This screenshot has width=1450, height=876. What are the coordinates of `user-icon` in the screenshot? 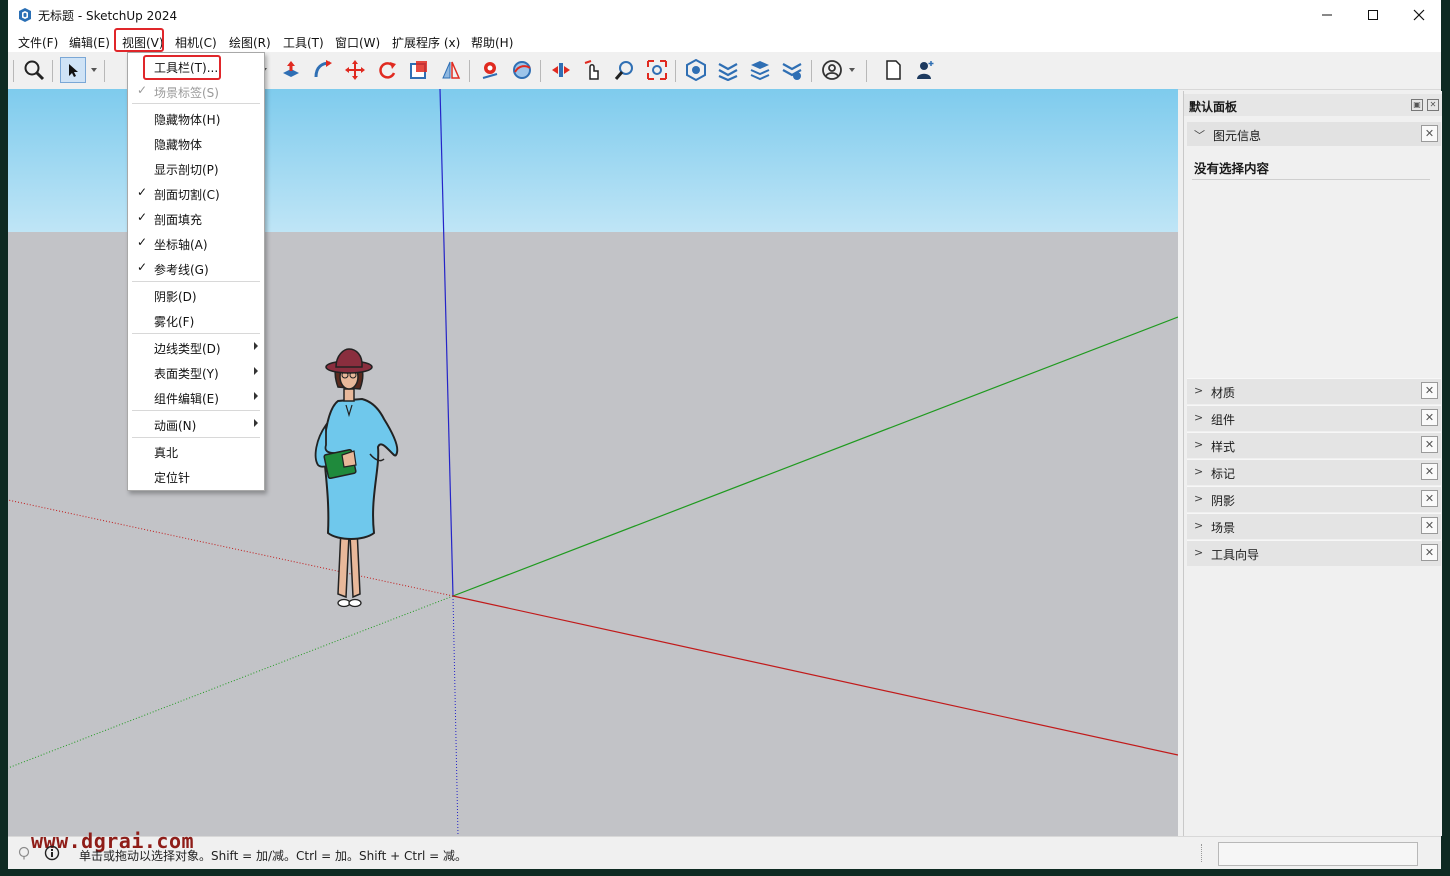 It's located at (925, 70).